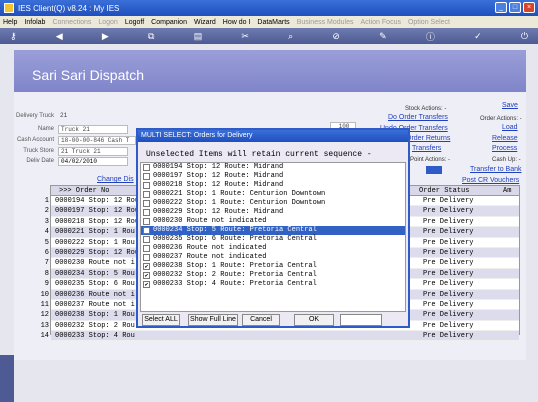  Describe the element at coordinates (210, 248) in the screenshot. I see `list-item-label: 0000236 Route not indicated` at that location.